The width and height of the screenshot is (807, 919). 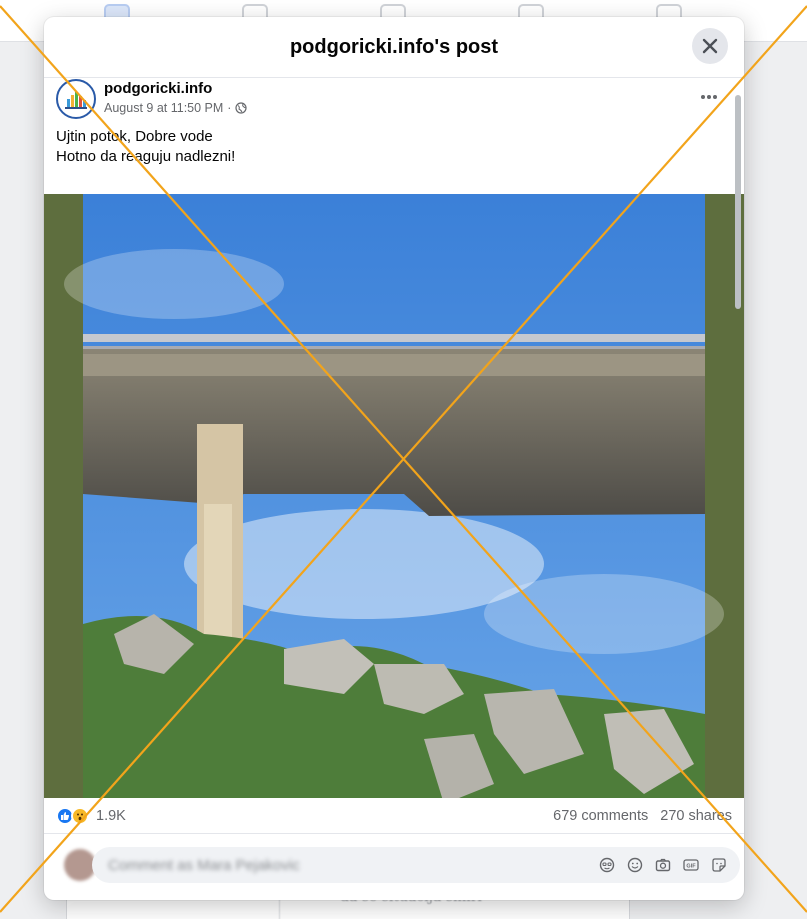 I want to click on comments-count-link: 679 comments, so click(x=600, y=816).